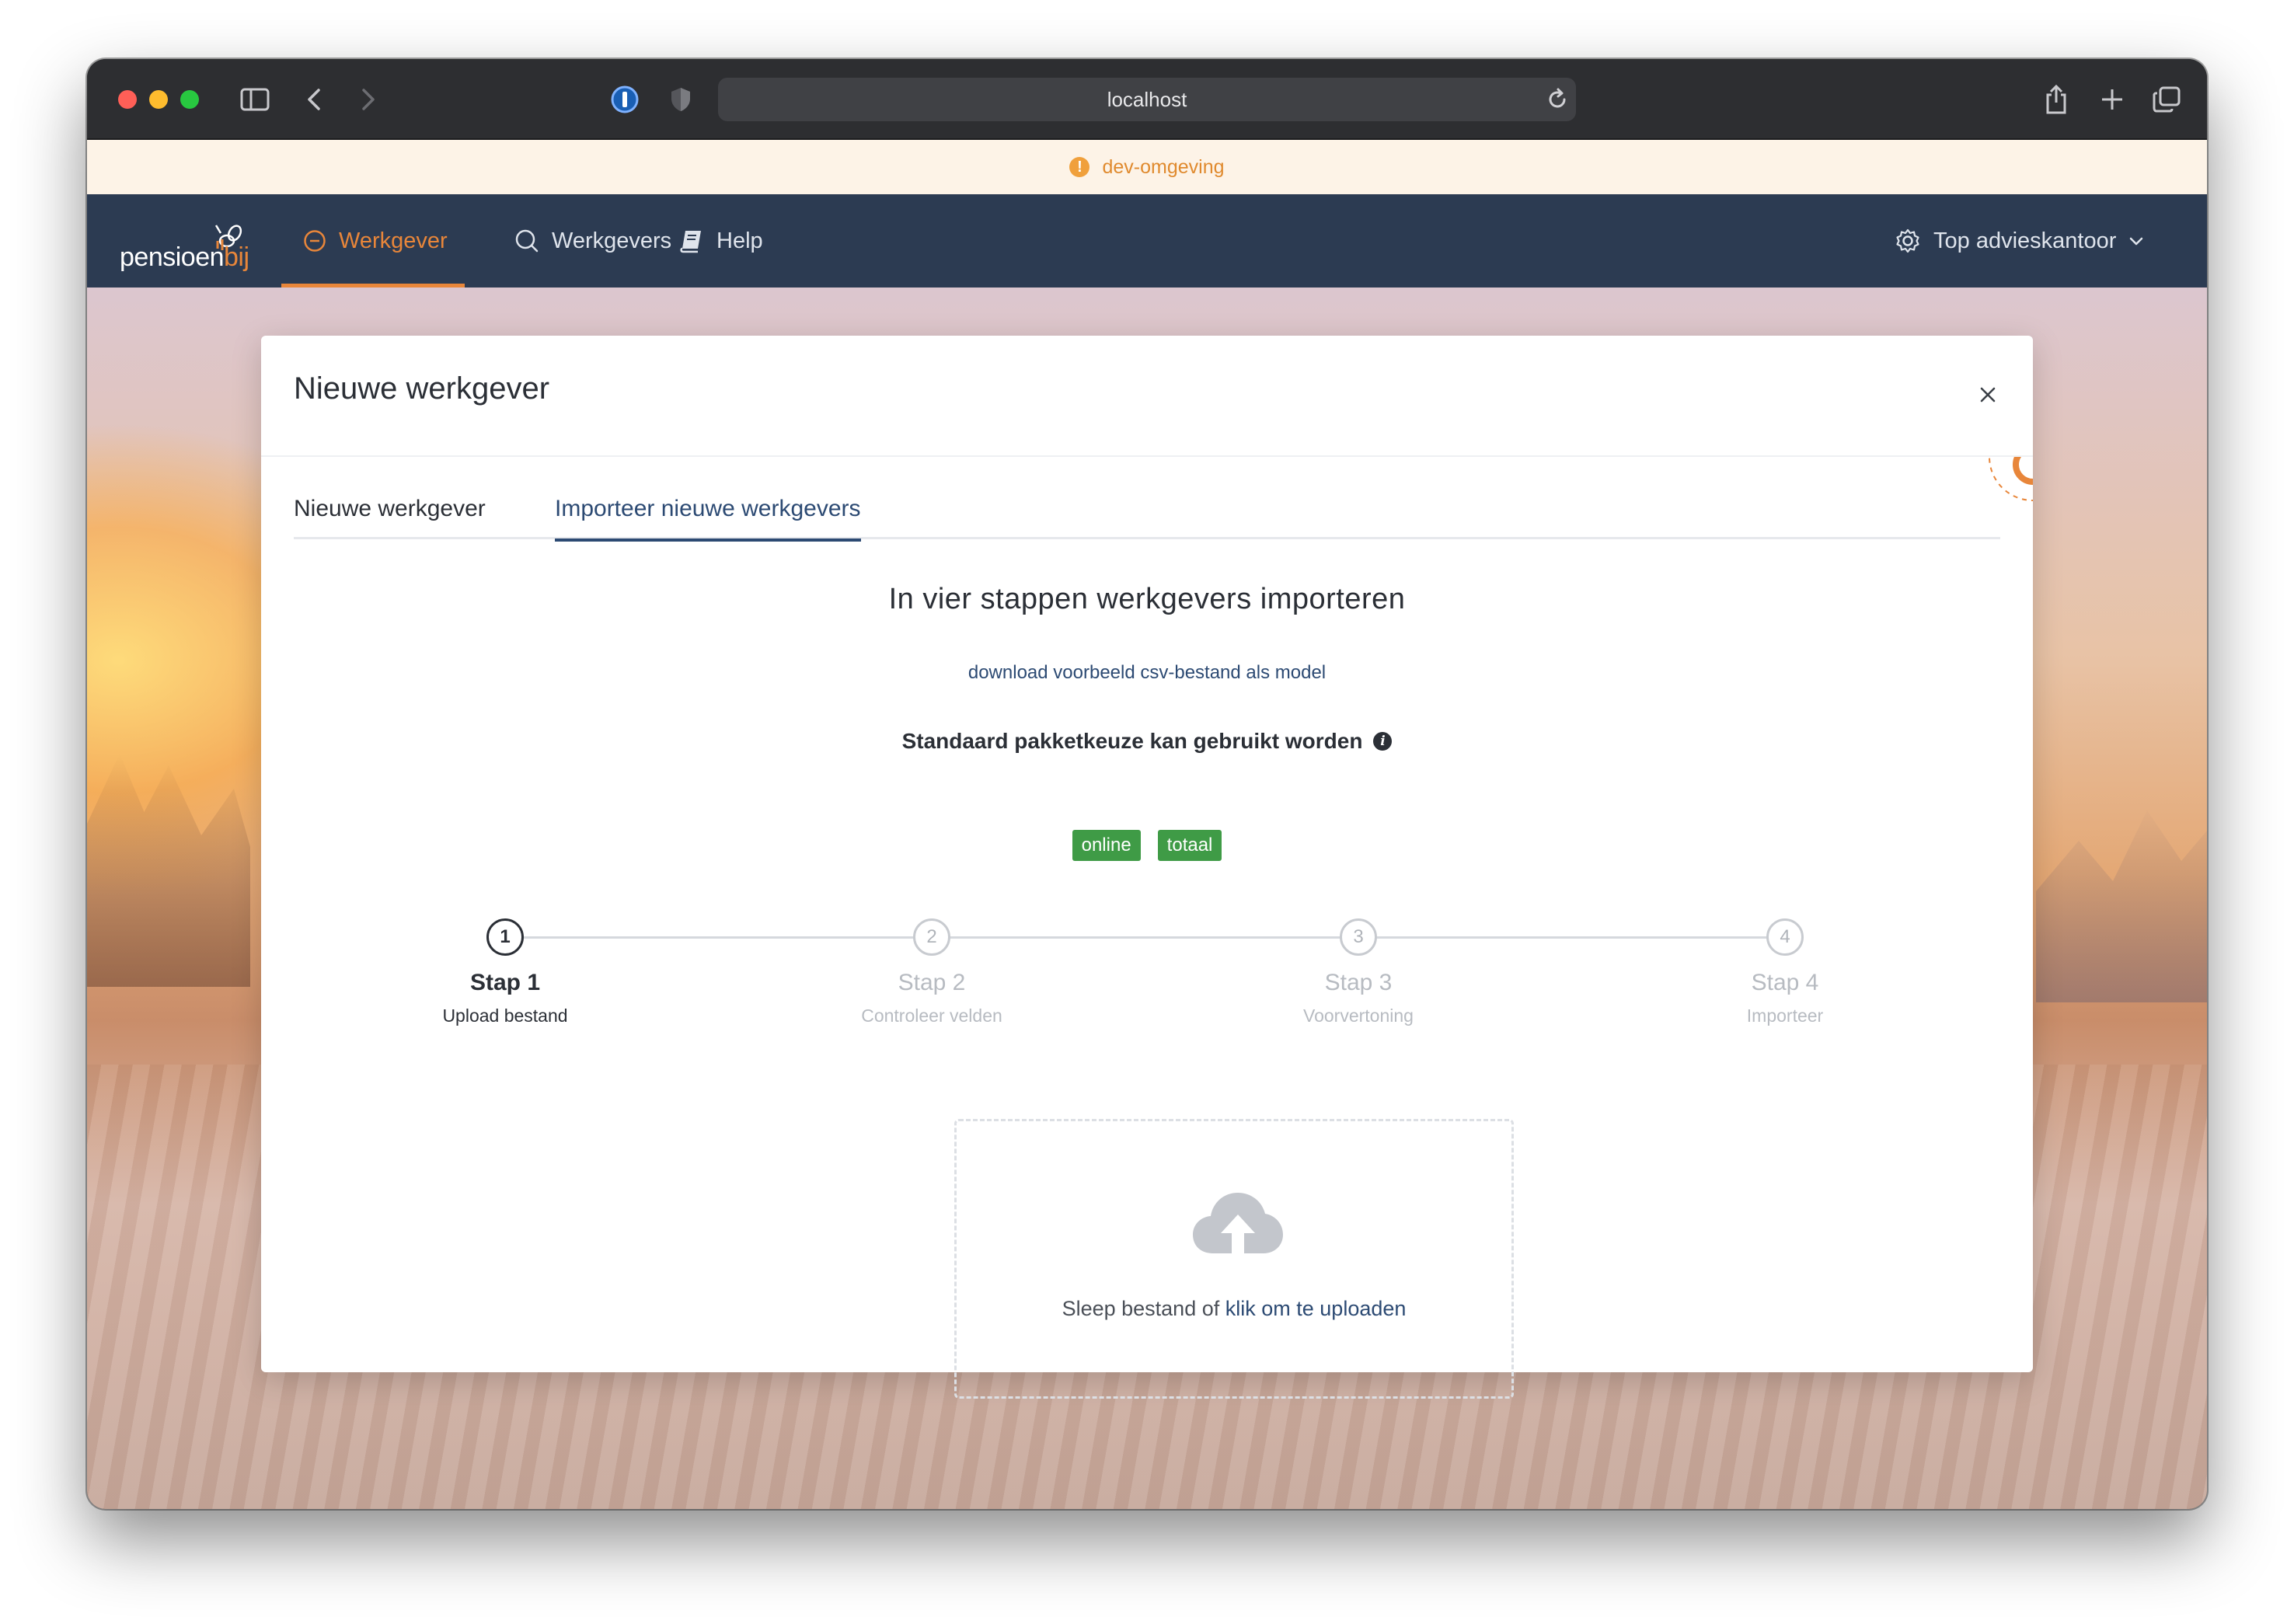 The width and height of the screenshot is (2294, 1624). Describe the element at coordinates (1558, 99) in the screenshot. I see `reload-icon` at that location.